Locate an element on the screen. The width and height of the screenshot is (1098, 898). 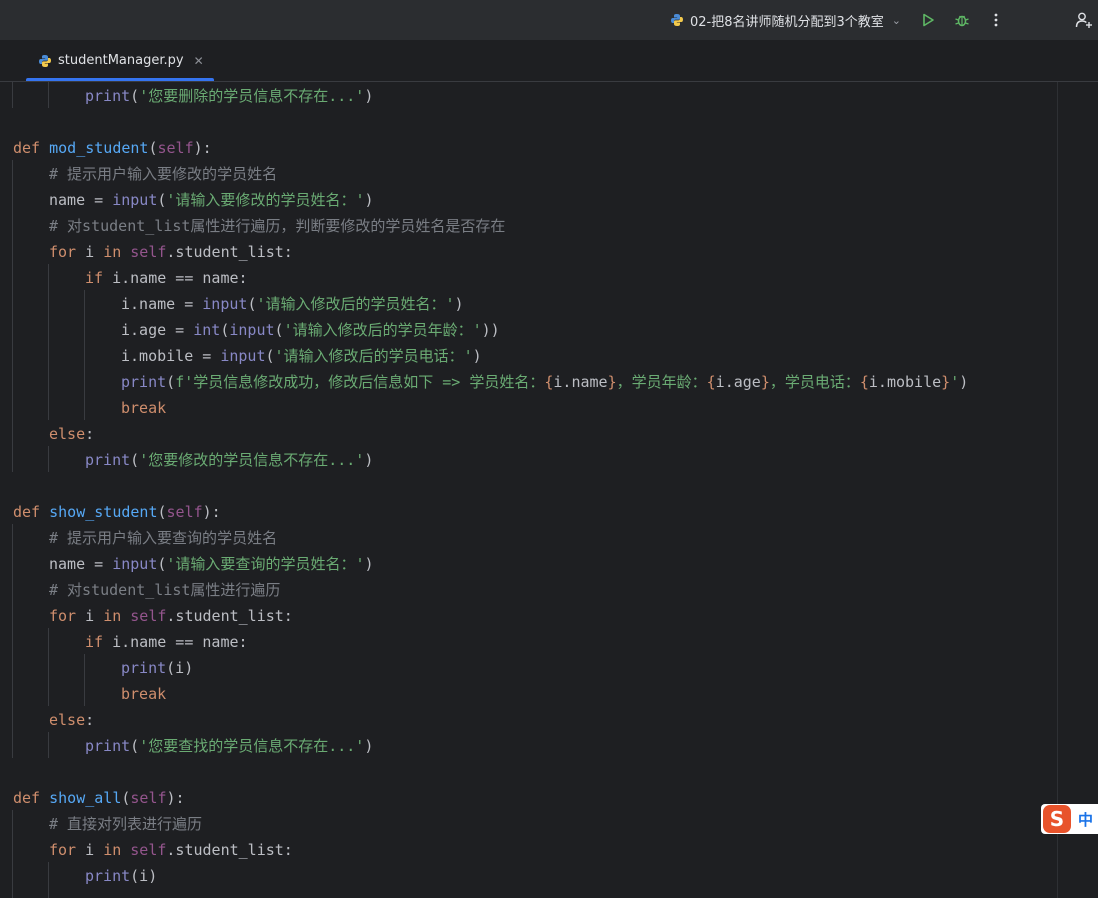
add-user-icon is located at coordinates (1083, 20).